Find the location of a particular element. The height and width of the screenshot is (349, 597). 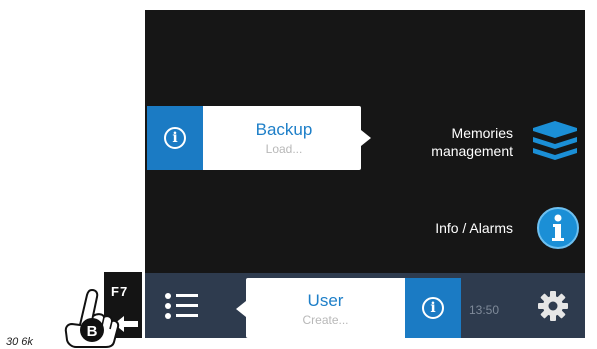

user-popup-pointer is located at coordinates (241, 309).